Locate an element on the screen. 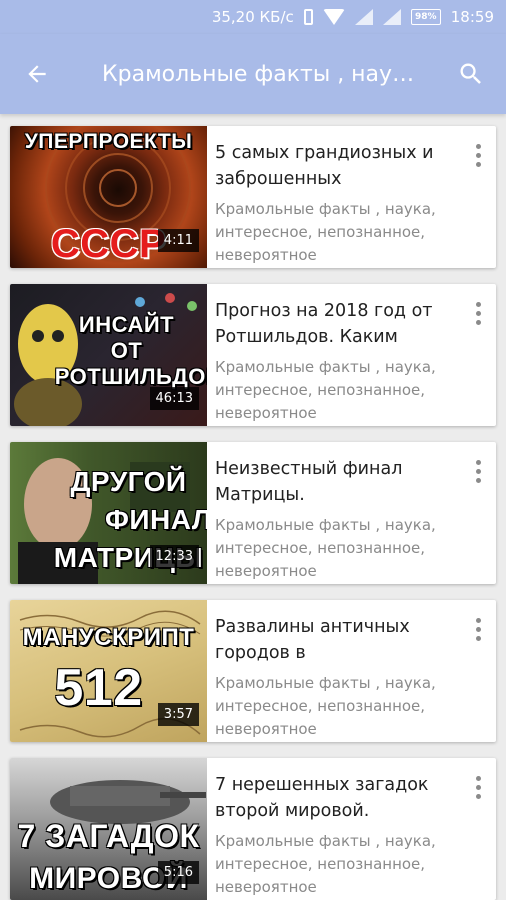 Image resolution: width=506 pixels, height=900 pixels. thumbnail-caption: 7 ЗАГАДОК is located at coordinates (108, 836).